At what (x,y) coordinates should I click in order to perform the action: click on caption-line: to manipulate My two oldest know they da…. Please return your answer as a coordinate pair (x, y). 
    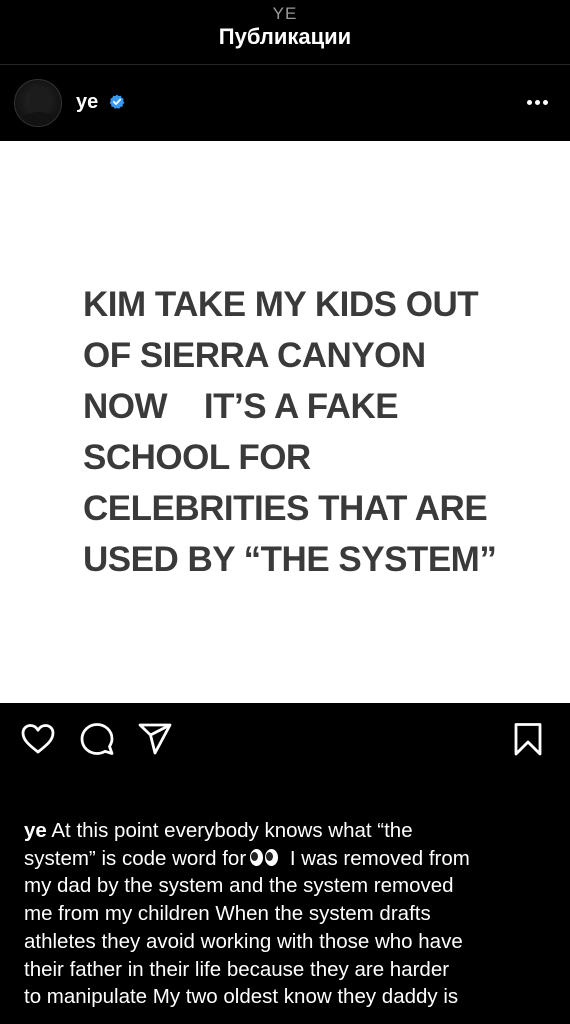
    Looking at the image, I should click on (241, 997).